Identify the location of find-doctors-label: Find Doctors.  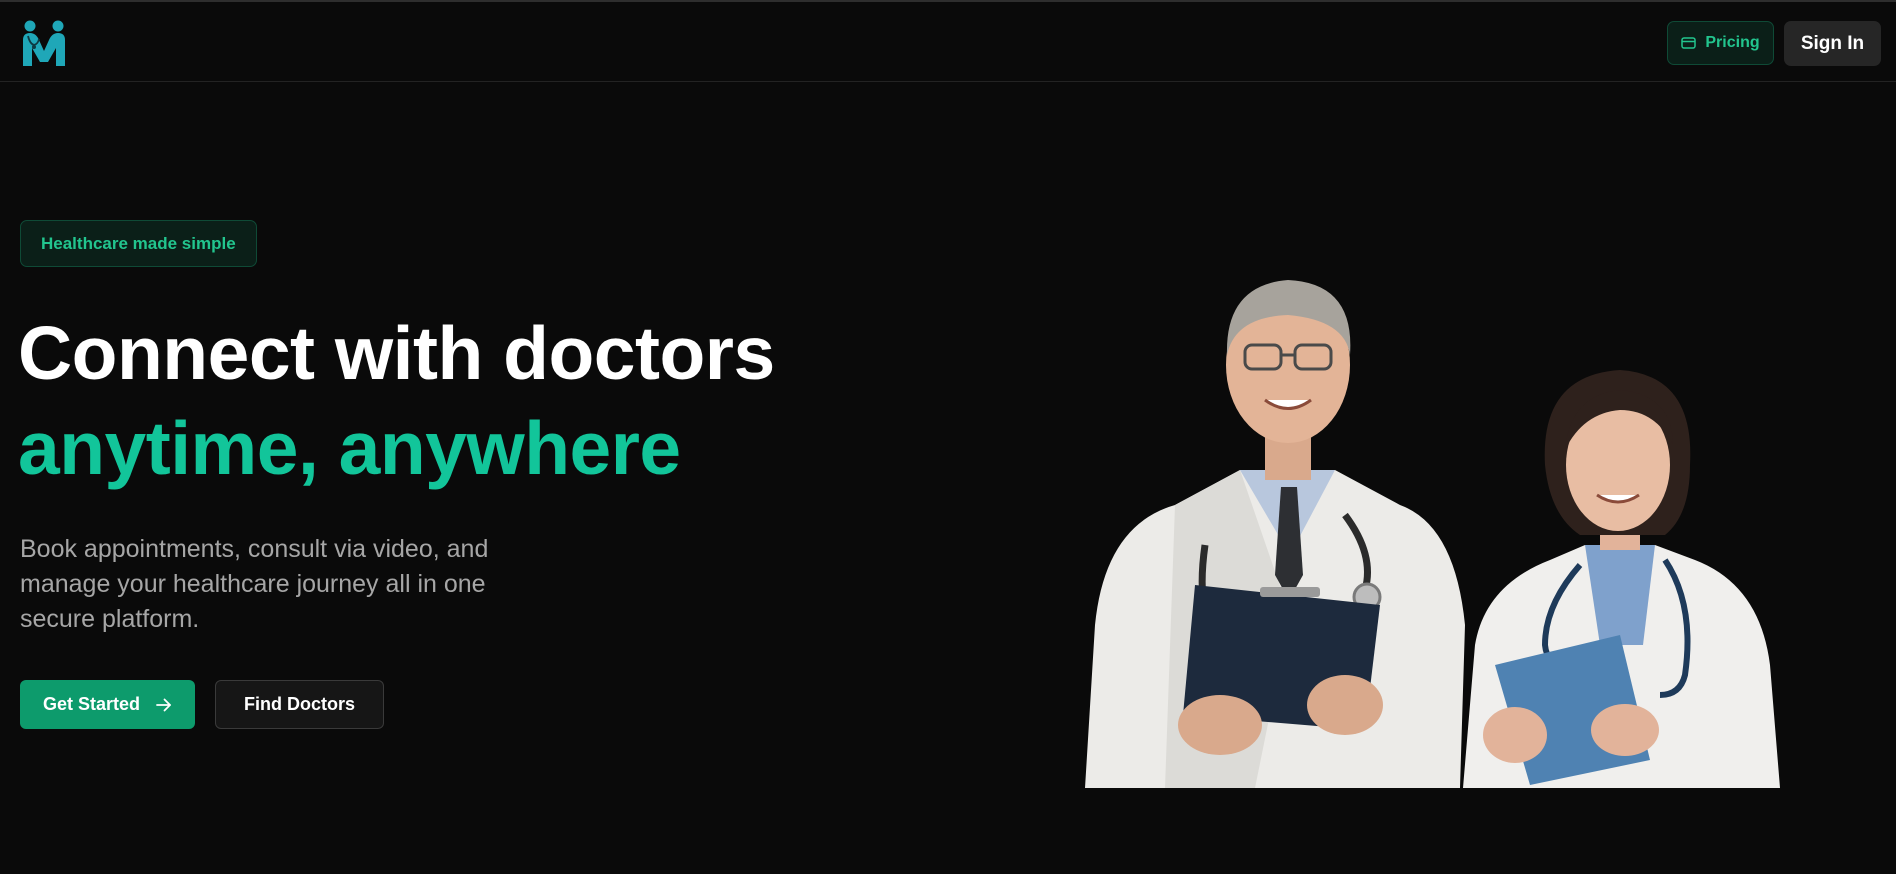
(299, 704).